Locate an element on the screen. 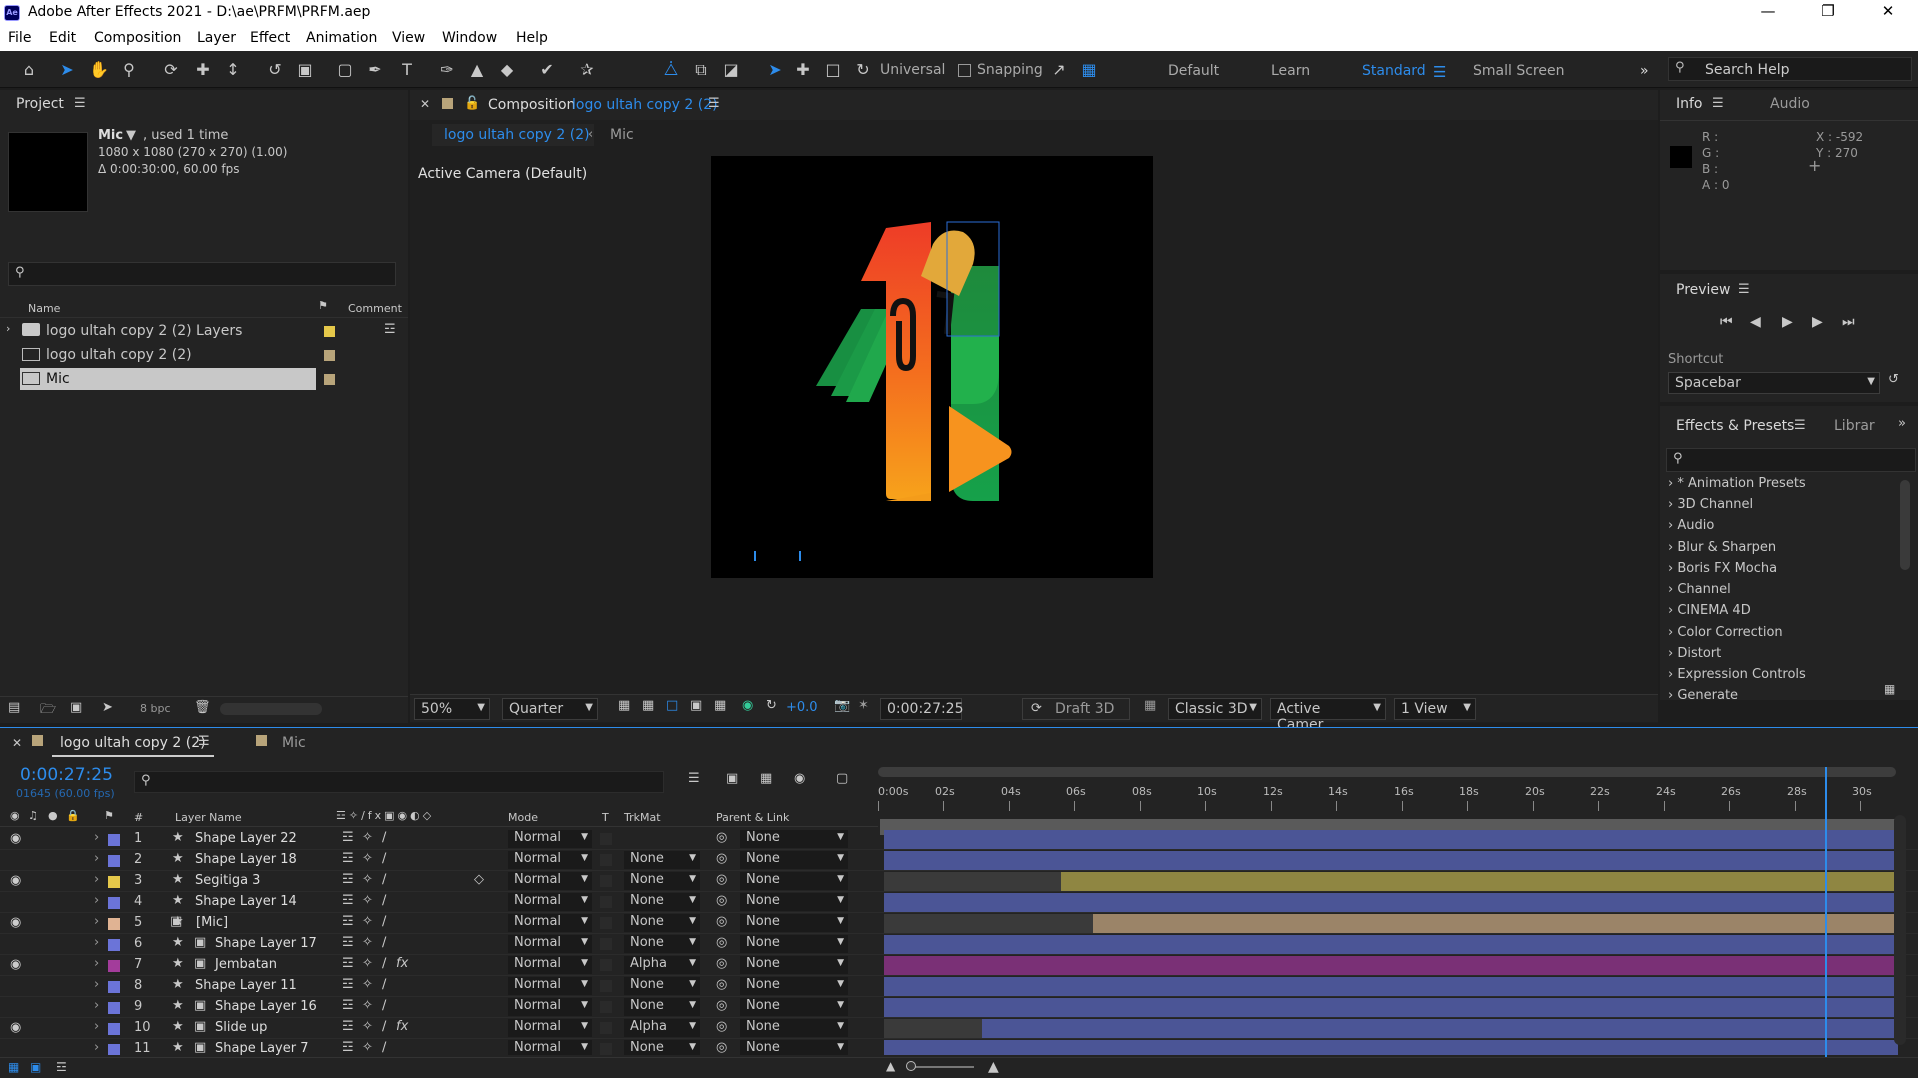 The height and width of the screenshot is (1078, 1918). menu-window: Window is located at coordinates (469, 38).